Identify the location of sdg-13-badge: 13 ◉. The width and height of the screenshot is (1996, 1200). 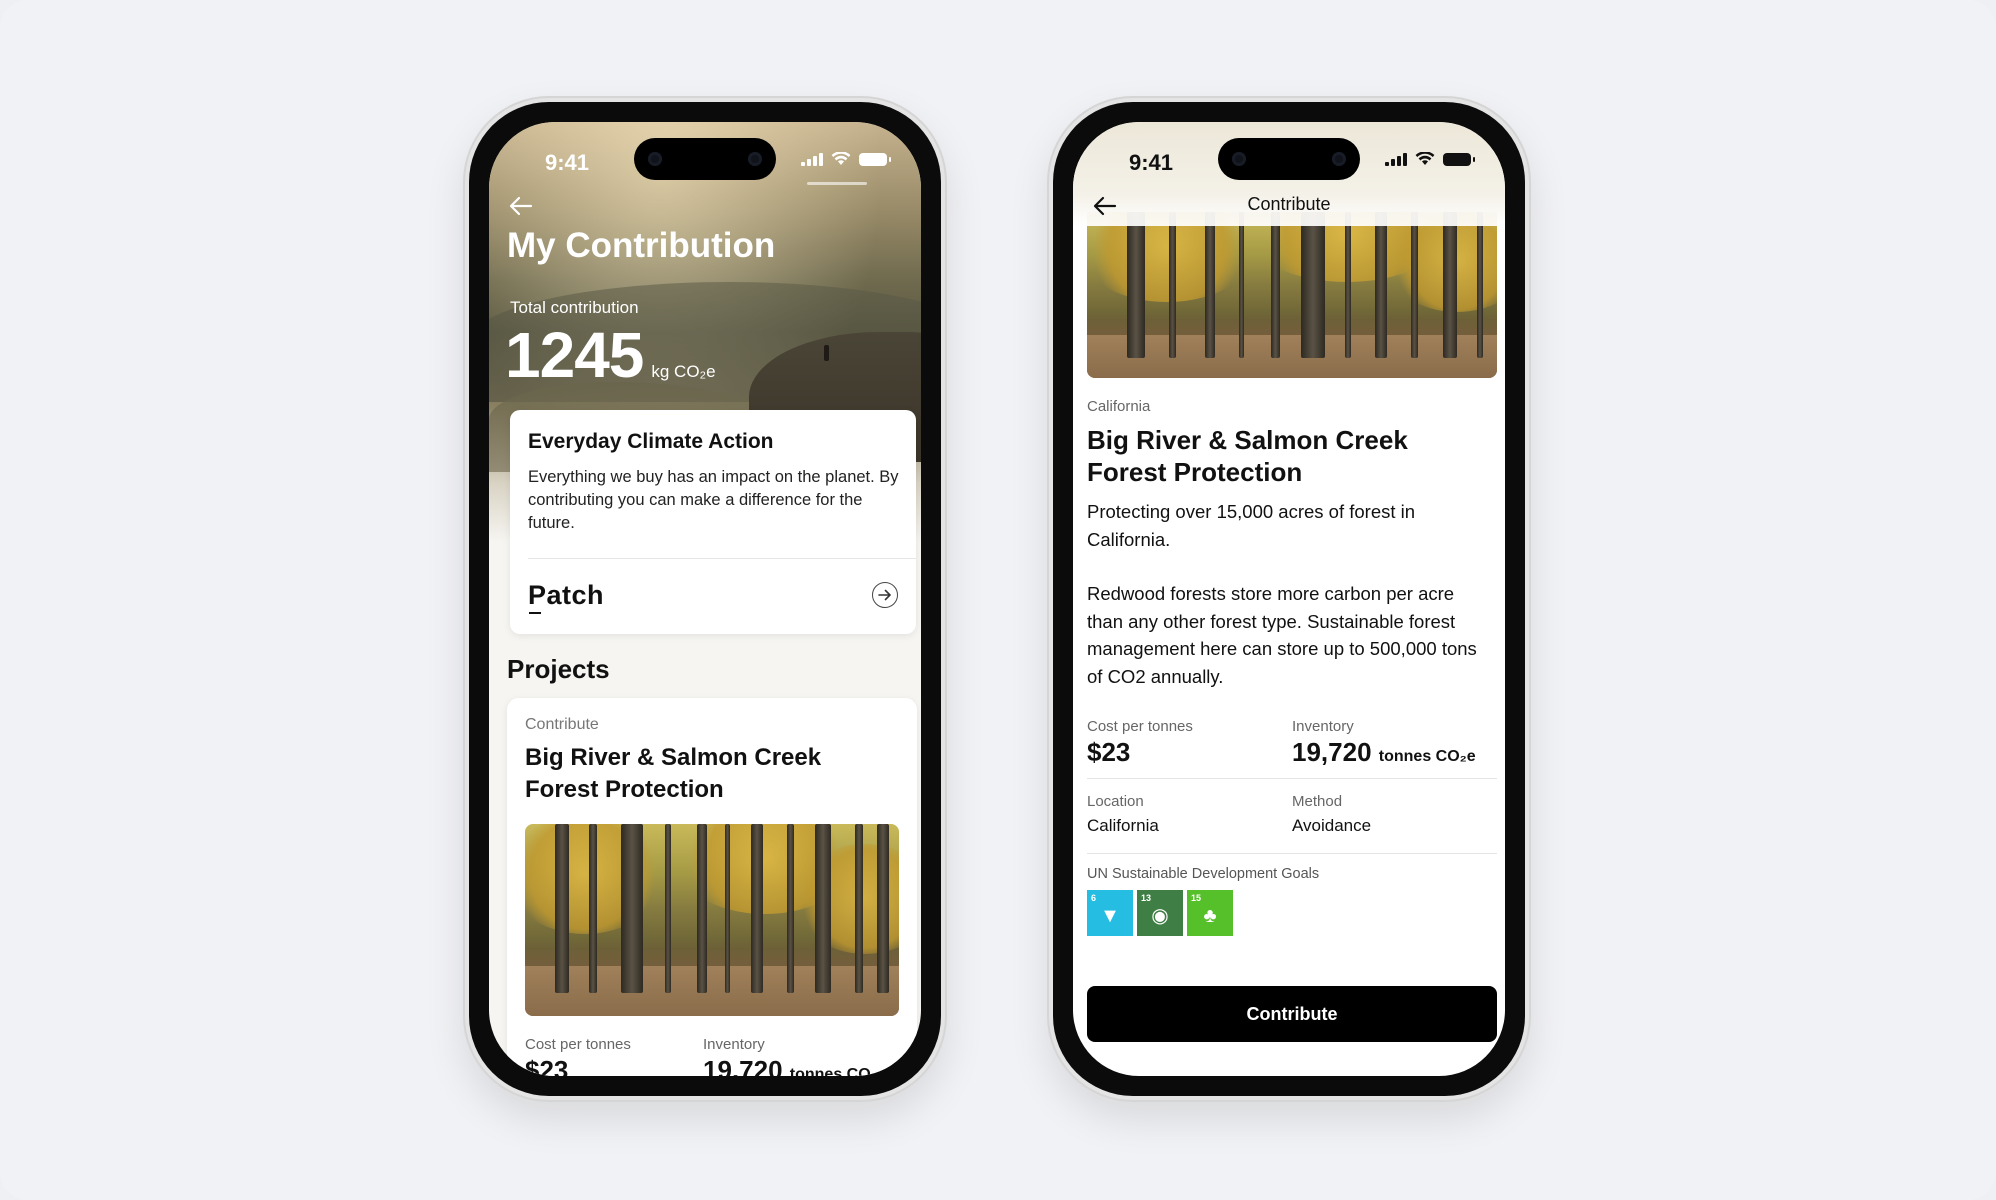
(1160, 913).